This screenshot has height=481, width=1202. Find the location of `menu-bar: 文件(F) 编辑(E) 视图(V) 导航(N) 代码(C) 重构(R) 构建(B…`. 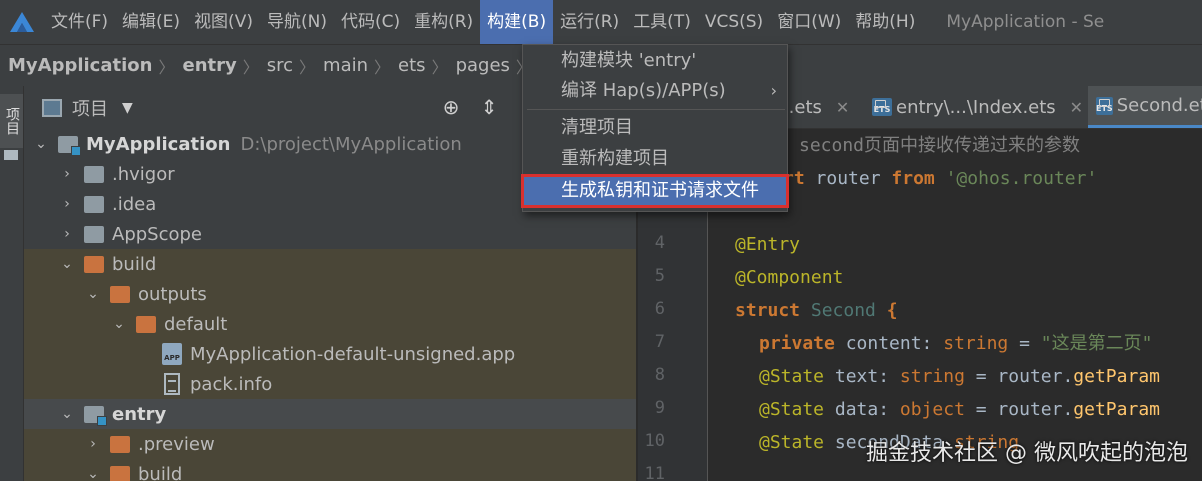

menu-bar: 文件(F) 编辑(E) 视图(V) 导航(N) 代码(C) 重构(R) 构建(B… is located at coordinates (601, 22).